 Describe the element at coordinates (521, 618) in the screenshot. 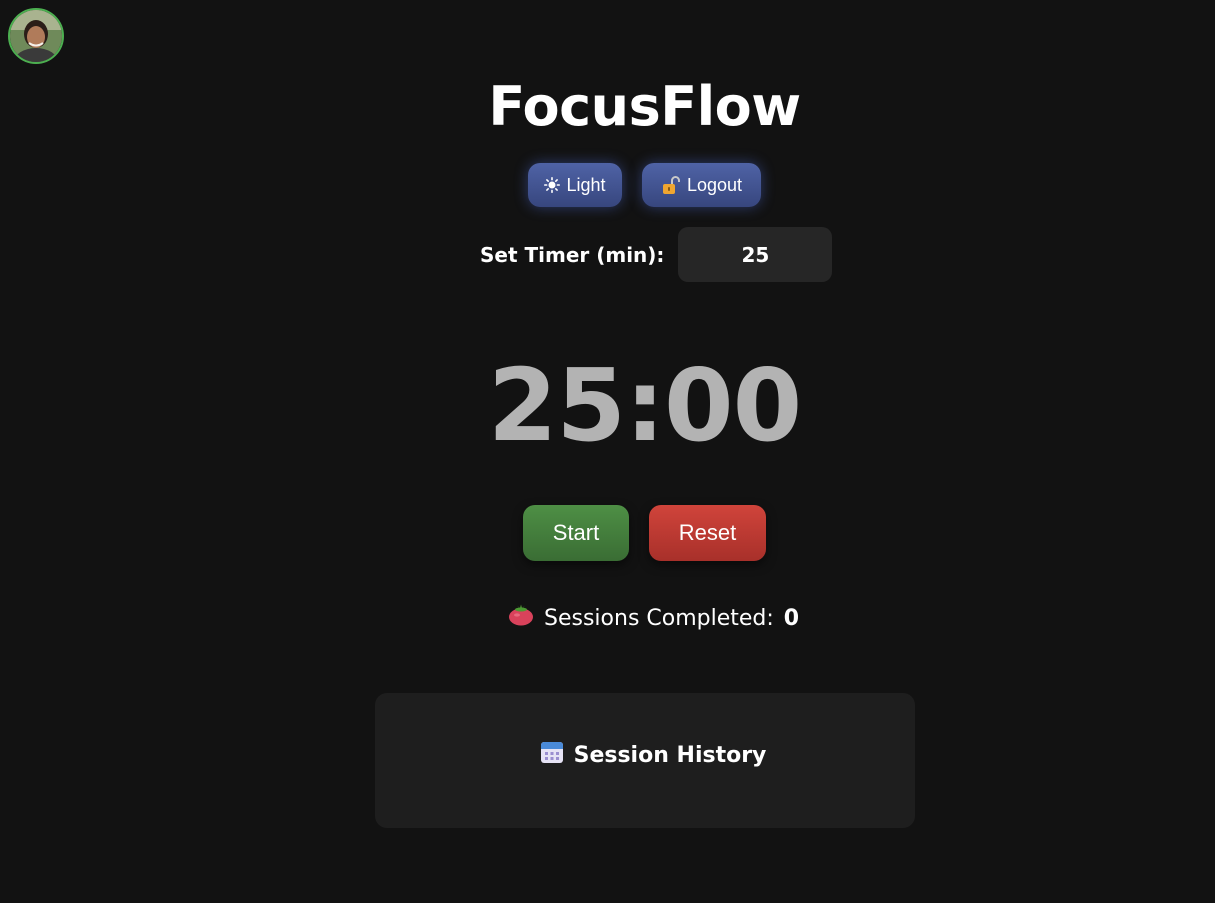

I see `tomato-icon` at that location.